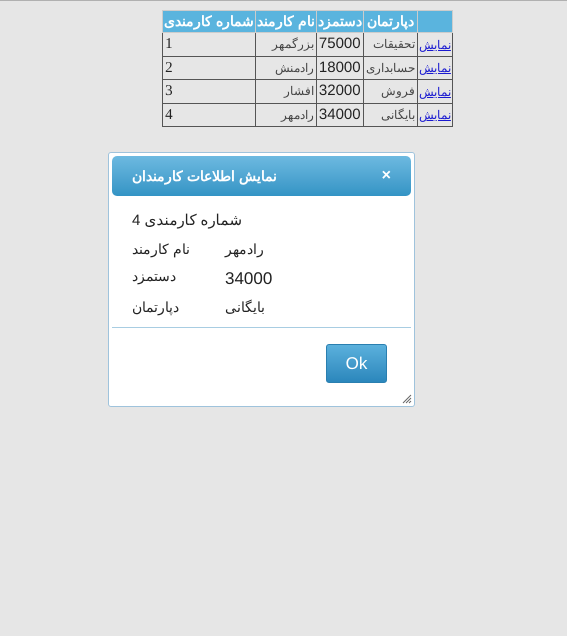 The width and height of the screenshot is (567, 636). What do you see at coordinates (156, 308) in the screenshot?
I see `field-label: دپارتمان` at bounding box center [156, 308].